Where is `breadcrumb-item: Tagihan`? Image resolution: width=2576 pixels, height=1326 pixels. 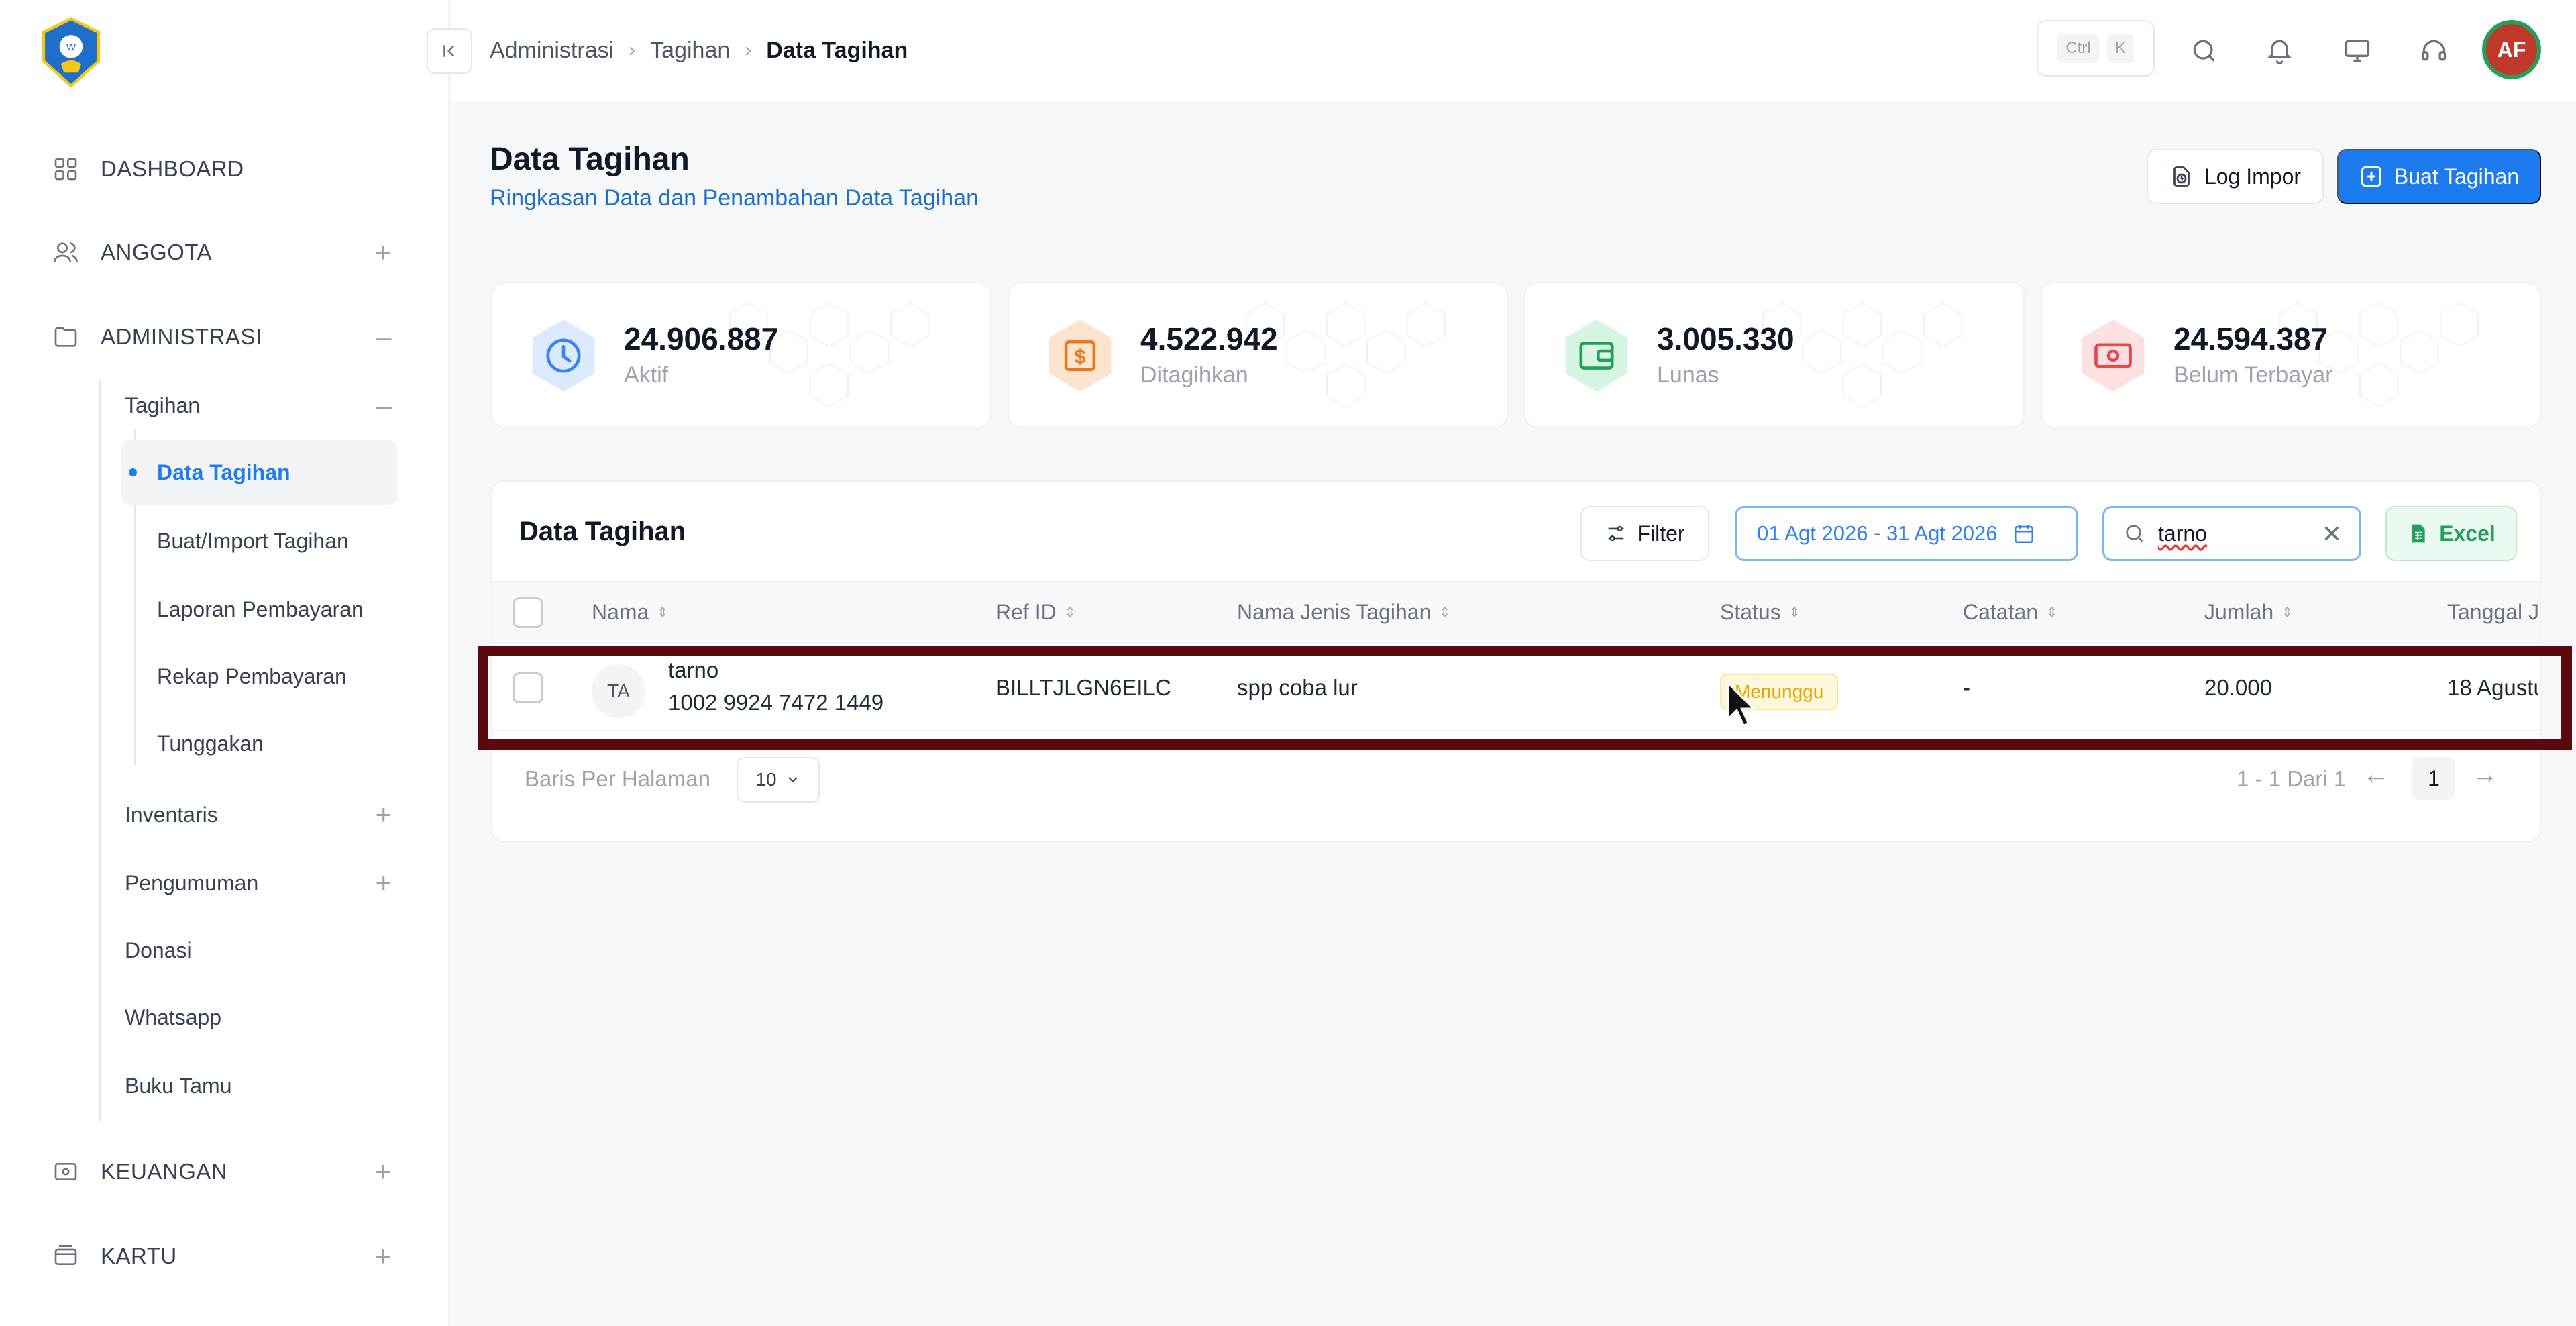
breadcrumb-item: Tagihan is located at coordinates (690, 51).